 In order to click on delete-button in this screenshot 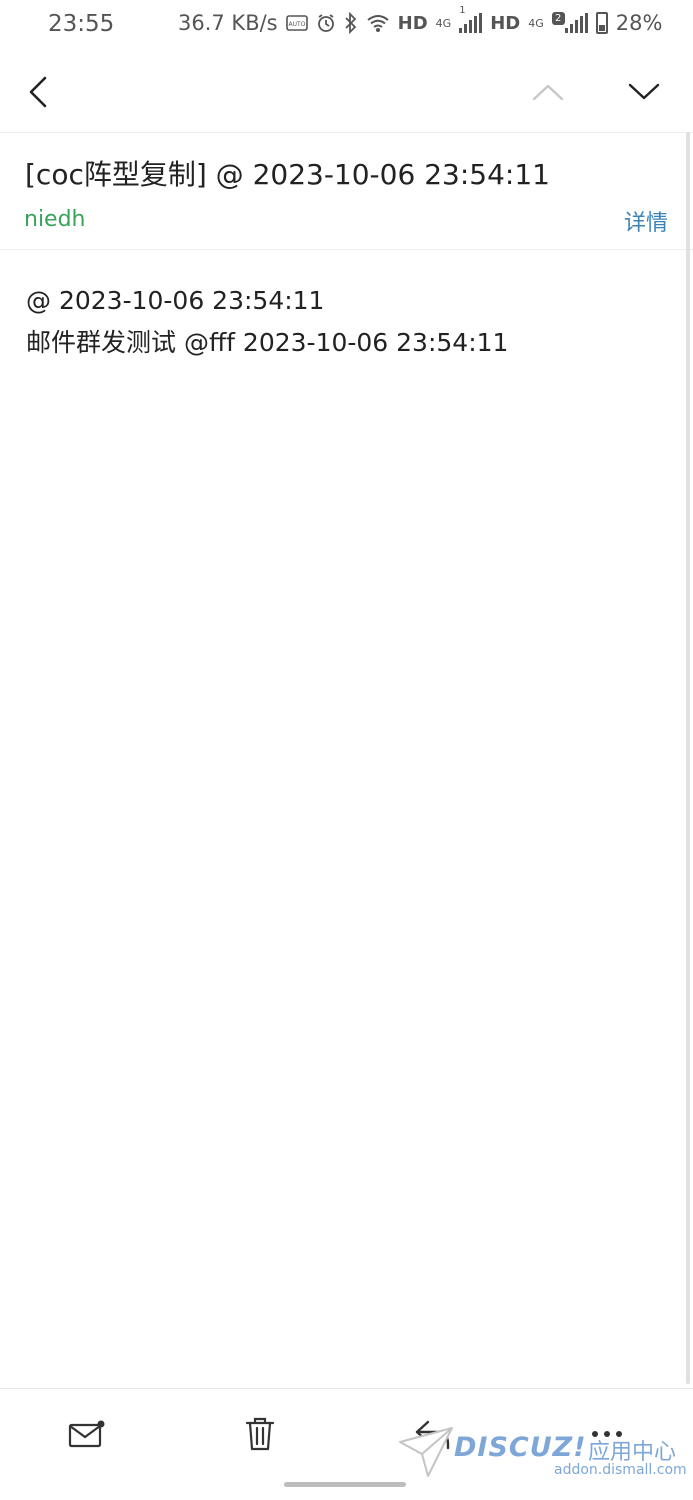, I will do `click(260, 1434)`.